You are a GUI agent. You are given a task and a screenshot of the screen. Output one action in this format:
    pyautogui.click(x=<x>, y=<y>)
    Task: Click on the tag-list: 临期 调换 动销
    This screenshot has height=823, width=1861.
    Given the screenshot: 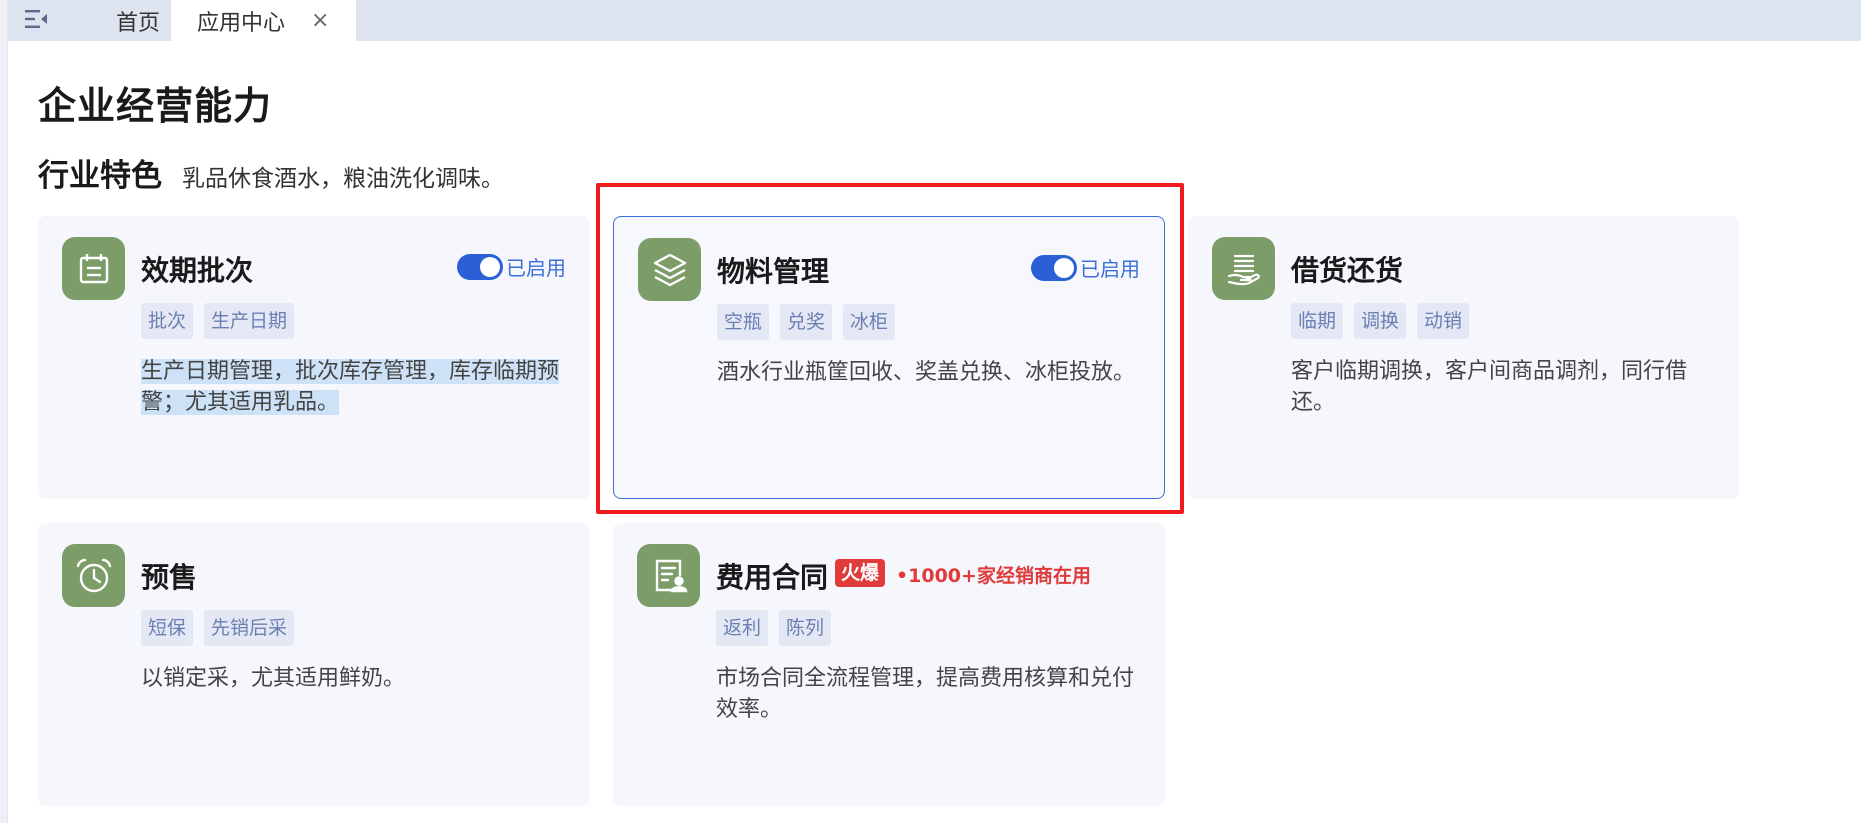 What is the action you would take?
    pyautogui.click(x=1380, y=321)
    